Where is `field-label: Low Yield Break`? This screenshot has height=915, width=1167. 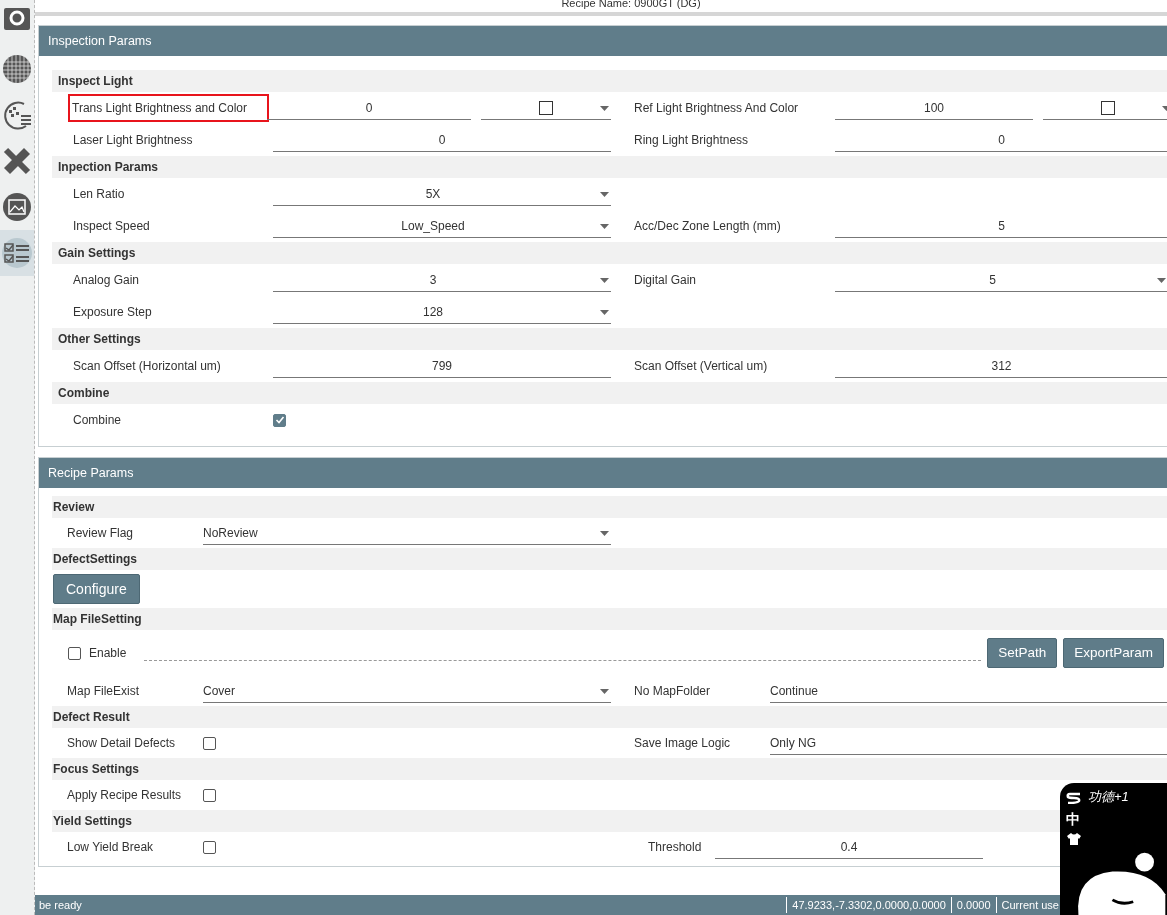
field-label: Low Yield Break is located at coordinates (111, 847).